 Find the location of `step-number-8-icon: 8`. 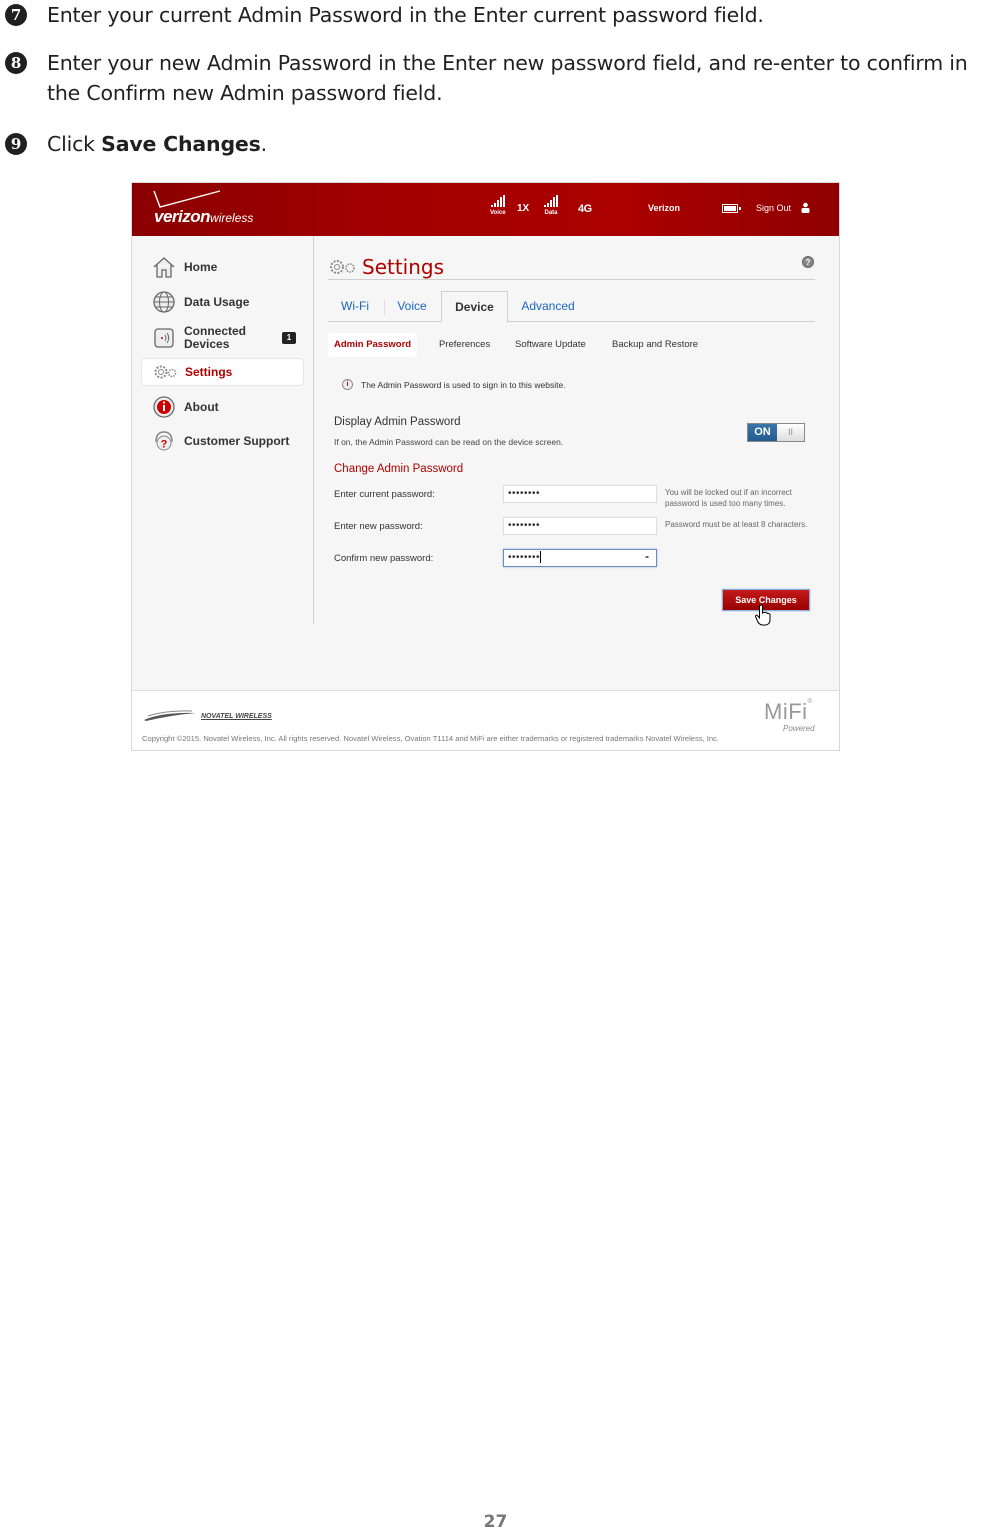

step-number-8-icon: 8 is located at coordinates (16, 63).